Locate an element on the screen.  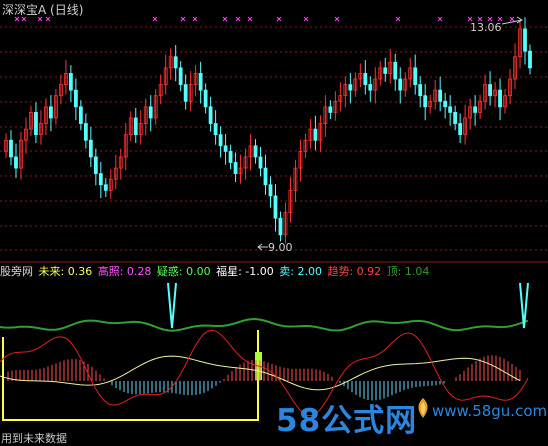
legend-future: 未来: 0.36 is located at coordinates (65, 271).